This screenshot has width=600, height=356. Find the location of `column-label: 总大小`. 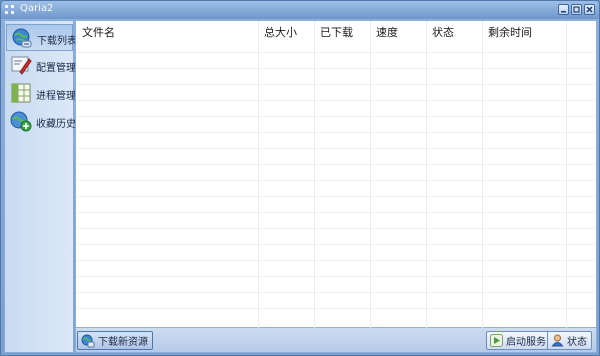

column-label: 总大小 is located at coordinates (280, 32).